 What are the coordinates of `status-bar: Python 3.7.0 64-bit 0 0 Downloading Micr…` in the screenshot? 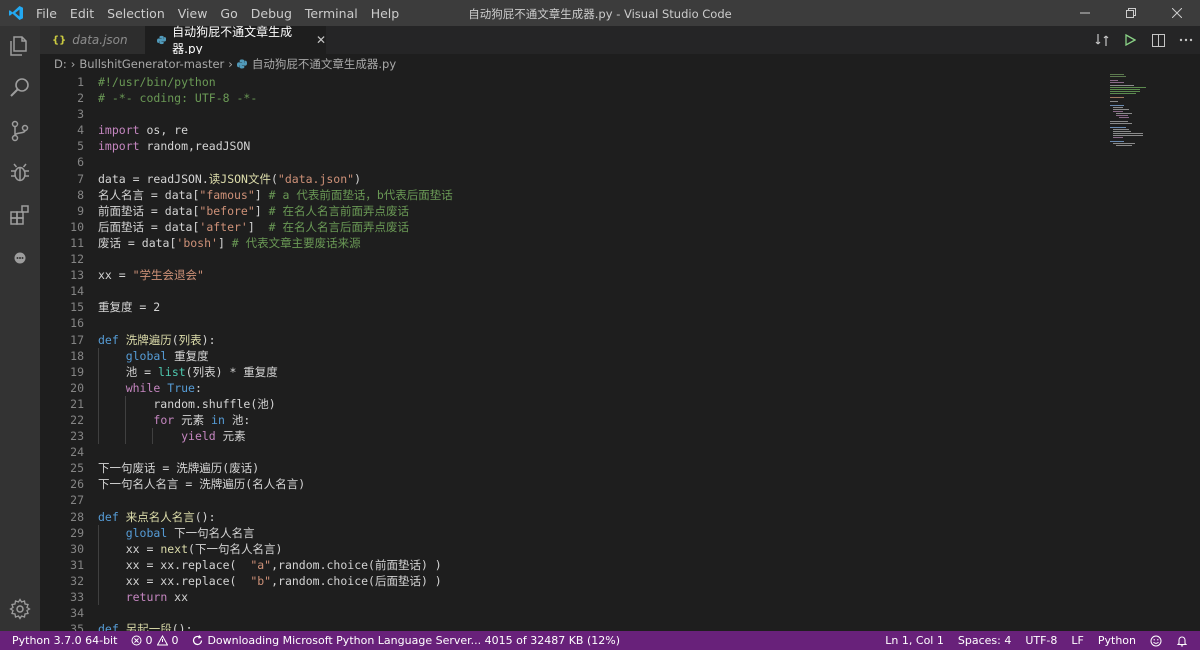 It's located at (600, 640).